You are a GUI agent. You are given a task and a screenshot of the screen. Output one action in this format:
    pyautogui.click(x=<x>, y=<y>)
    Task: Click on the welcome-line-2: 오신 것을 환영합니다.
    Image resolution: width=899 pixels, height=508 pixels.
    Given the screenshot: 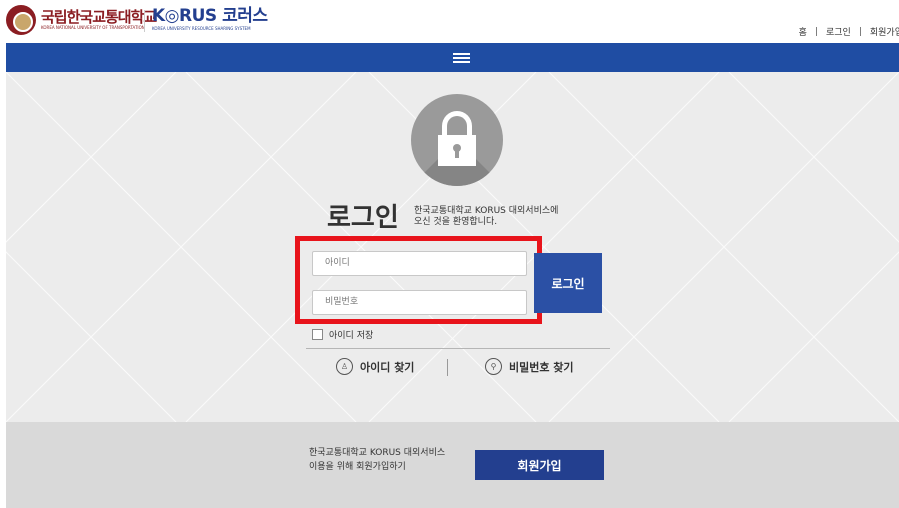 What is the action you would take?
    pyautogui.click(x=456, y=222)
    